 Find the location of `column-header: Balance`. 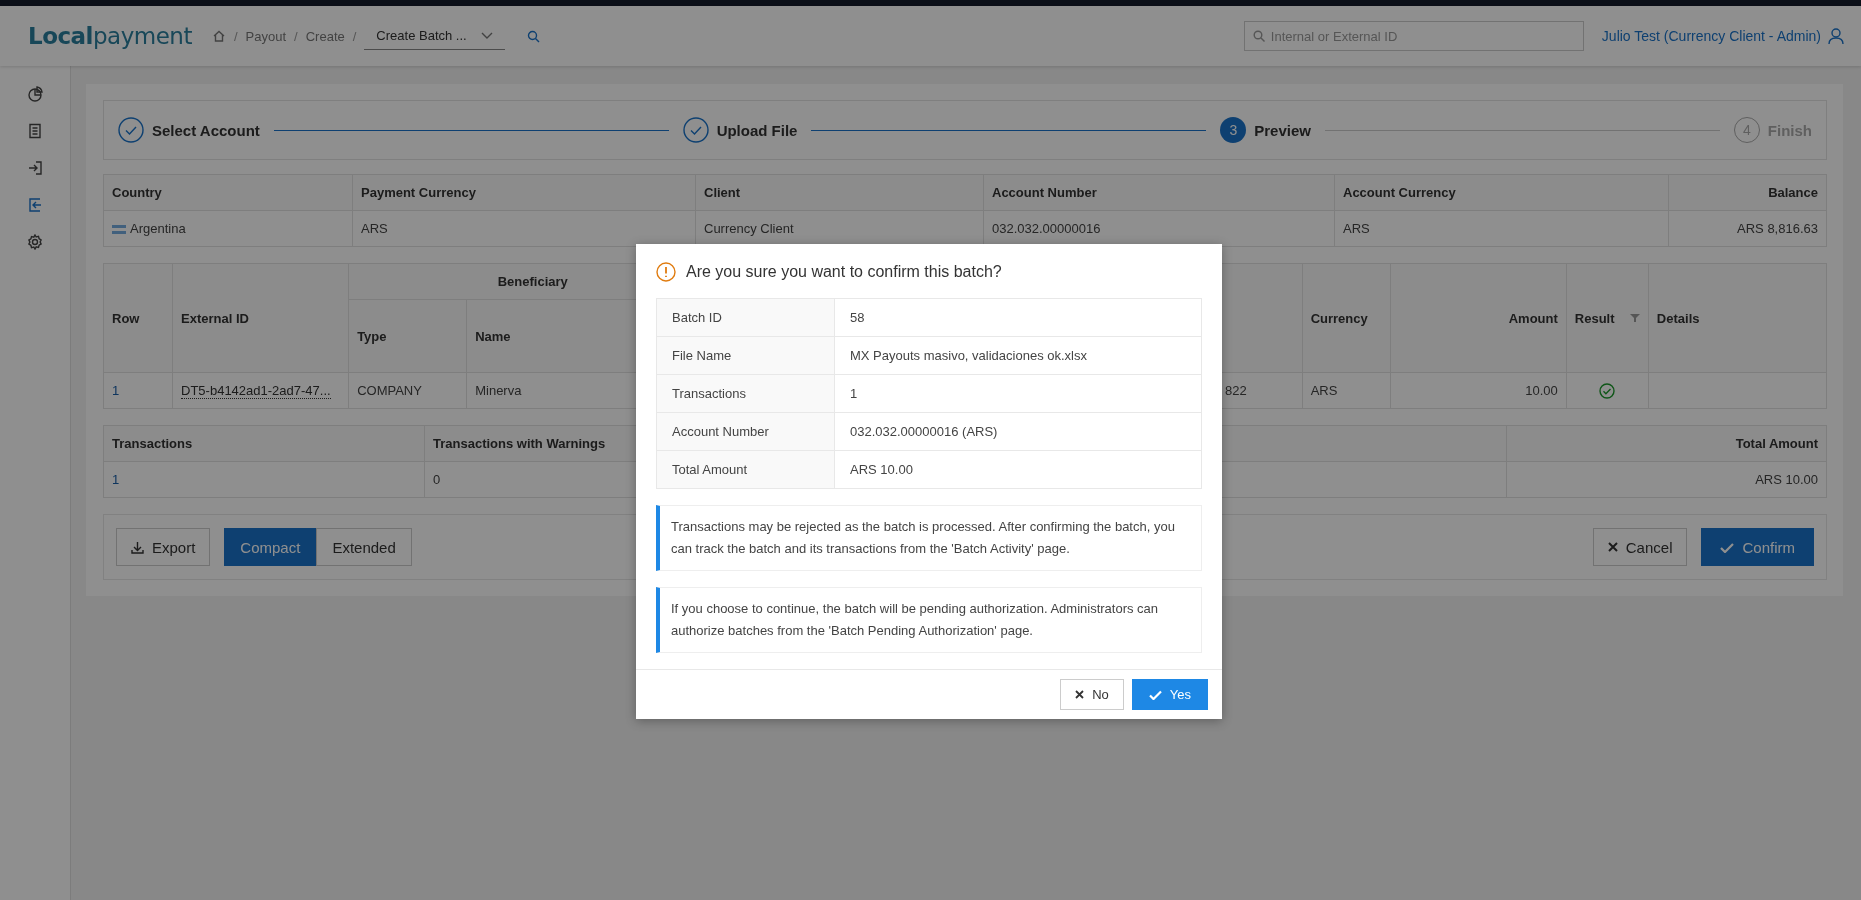

column-header: Balance is located at coordinates (1747, 192).